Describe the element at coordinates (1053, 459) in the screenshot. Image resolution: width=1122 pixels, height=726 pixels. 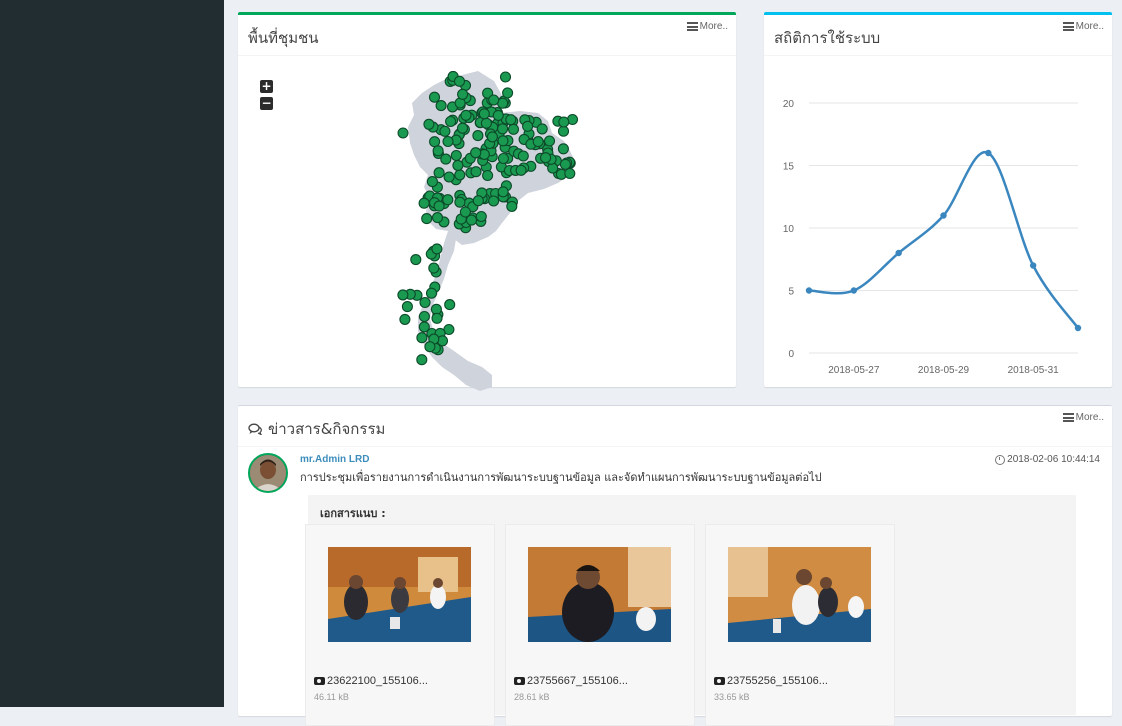
I see `datetime-text: 2018-02-06 10:44:14` at that location.